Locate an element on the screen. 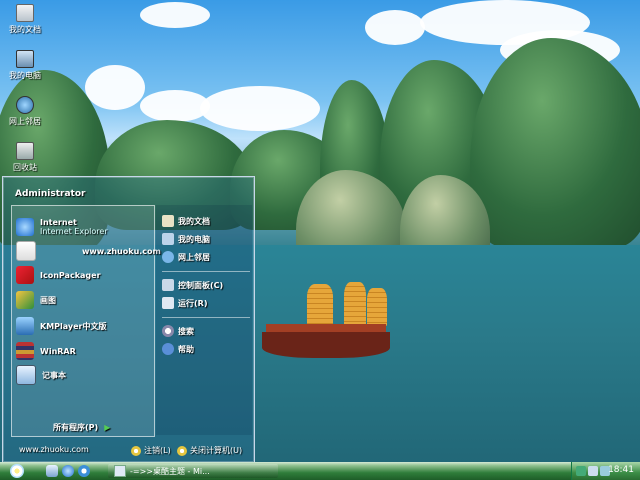  menu-item-zhuoku-site: www.zhuoku.com is located at coordinates (88, 251).